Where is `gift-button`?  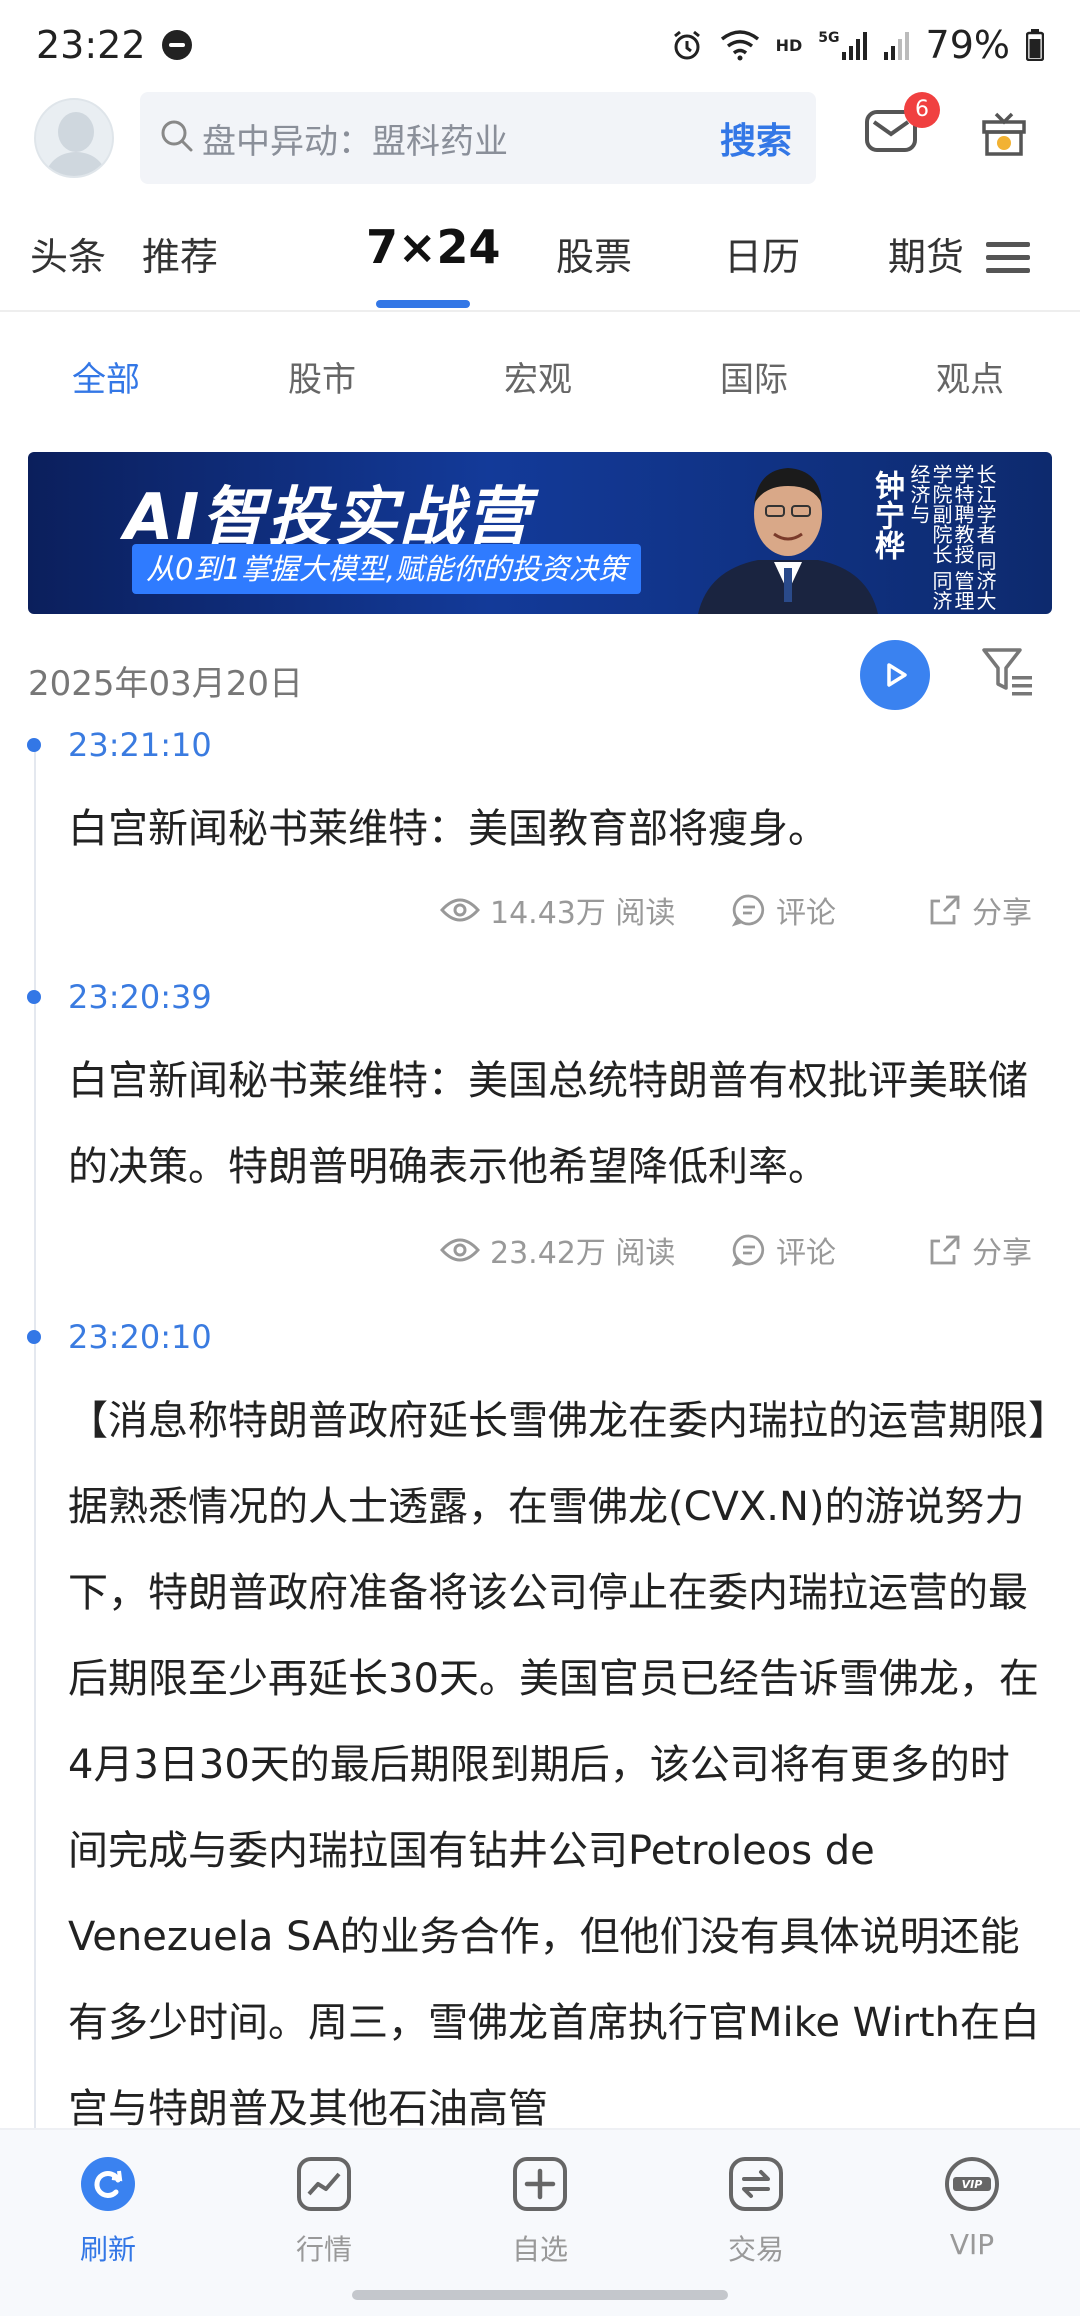 gift-button is located at coordinates (1004, 135).